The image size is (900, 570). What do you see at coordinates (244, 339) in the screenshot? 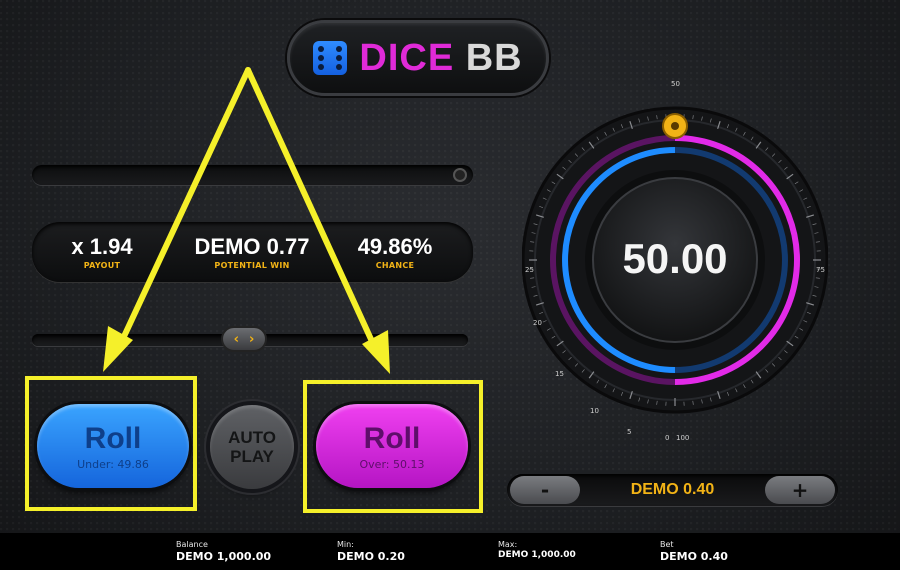
I see `chance-slider-handle: ‹ ›` at bounding box center [244, 339].